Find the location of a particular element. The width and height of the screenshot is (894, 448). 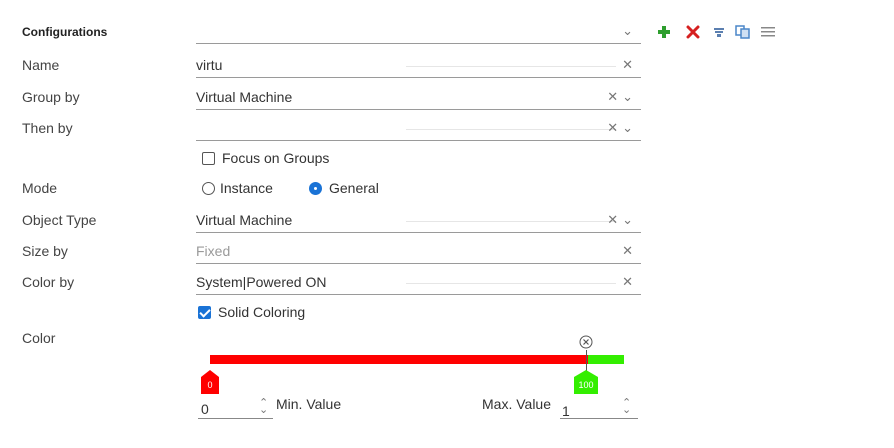

max-value-label: Max. Value is located at coordinates (516, 404).